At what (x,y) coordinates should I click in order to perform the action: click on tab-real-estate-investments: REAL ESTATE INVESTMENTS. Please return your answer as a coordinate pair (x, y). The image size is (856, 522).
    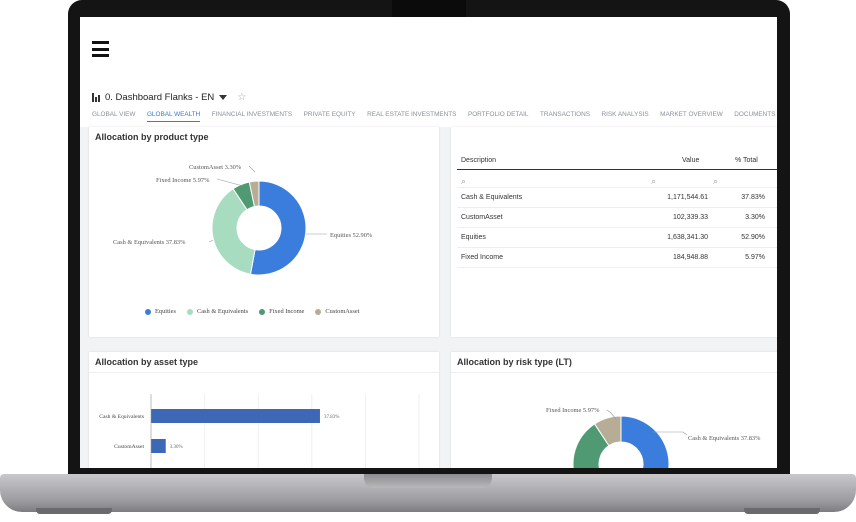
    Looking at the image, I should click on (411, 116).